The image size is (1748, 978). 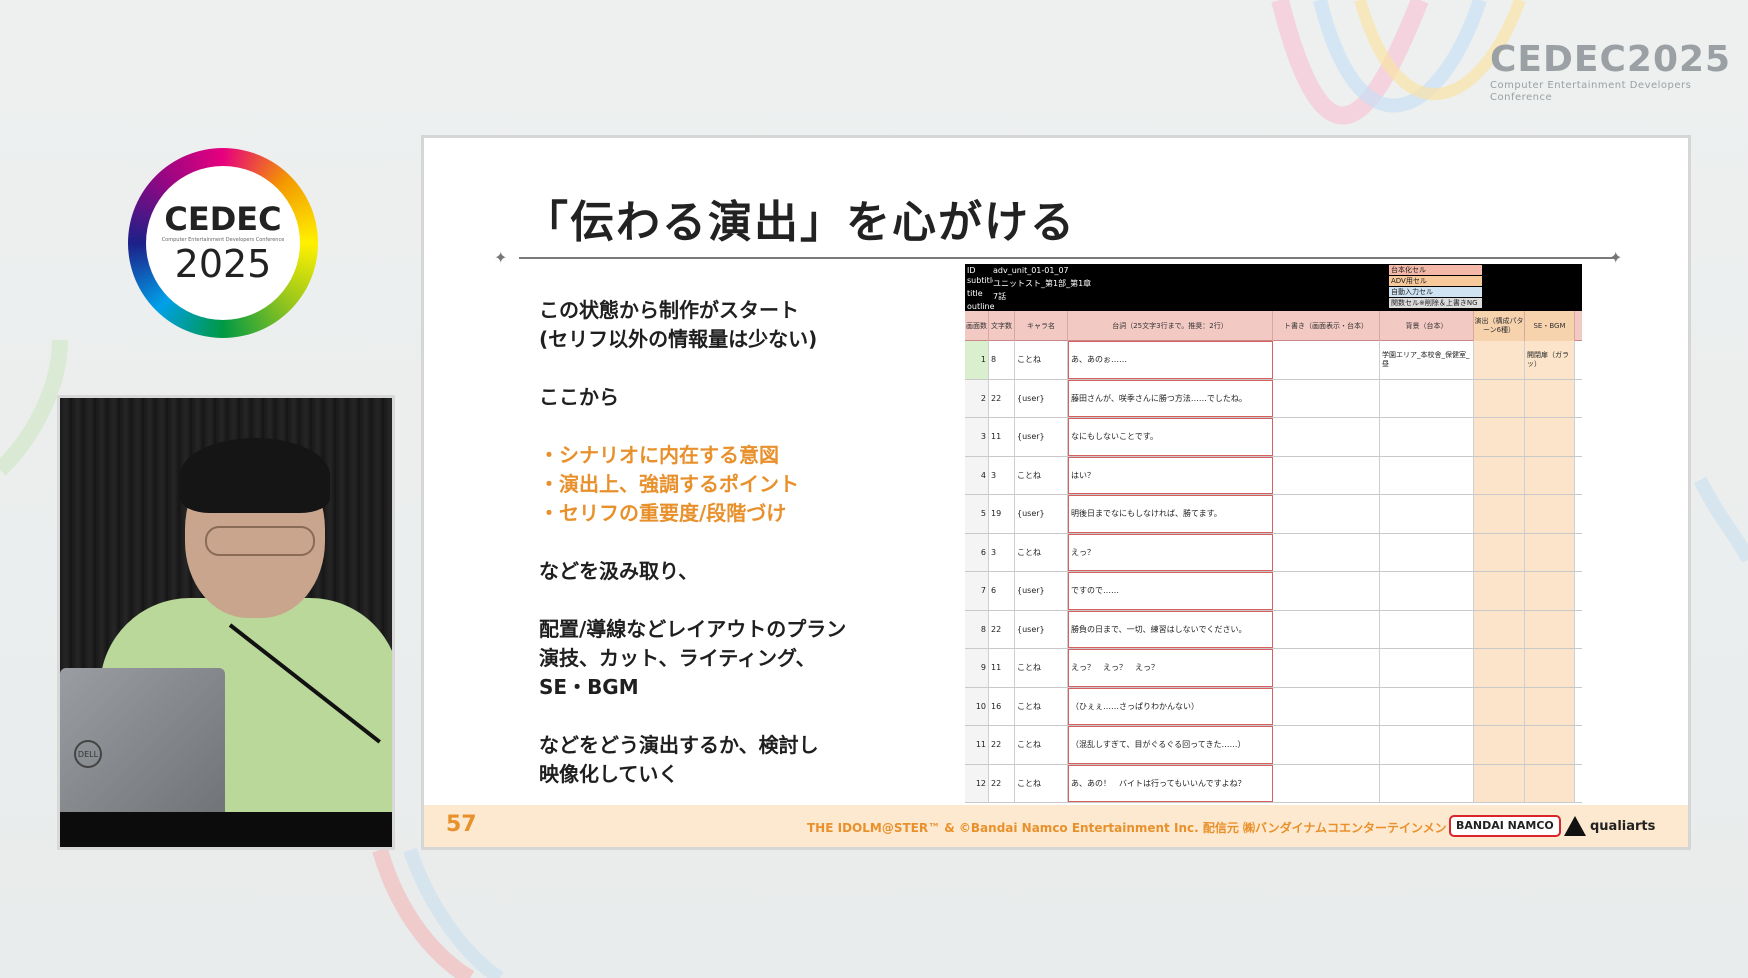 I want to click on table-row: 12 22 ことね あ、あの！ バイトは行ってもいいんですよね？, so click(x=1273, y=783).